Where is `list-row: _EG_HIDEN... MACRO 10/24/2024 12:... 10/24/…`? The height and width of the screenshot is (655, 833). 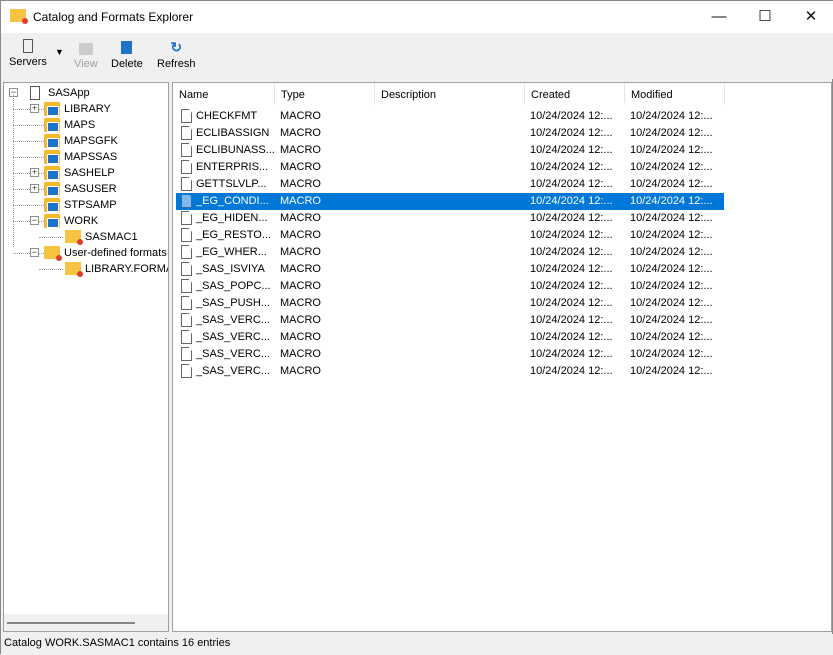
list-row: _EG_HIDEN... MACRO 10/24/2024 12:... 10/24/… is located at coordinates (450, 218).